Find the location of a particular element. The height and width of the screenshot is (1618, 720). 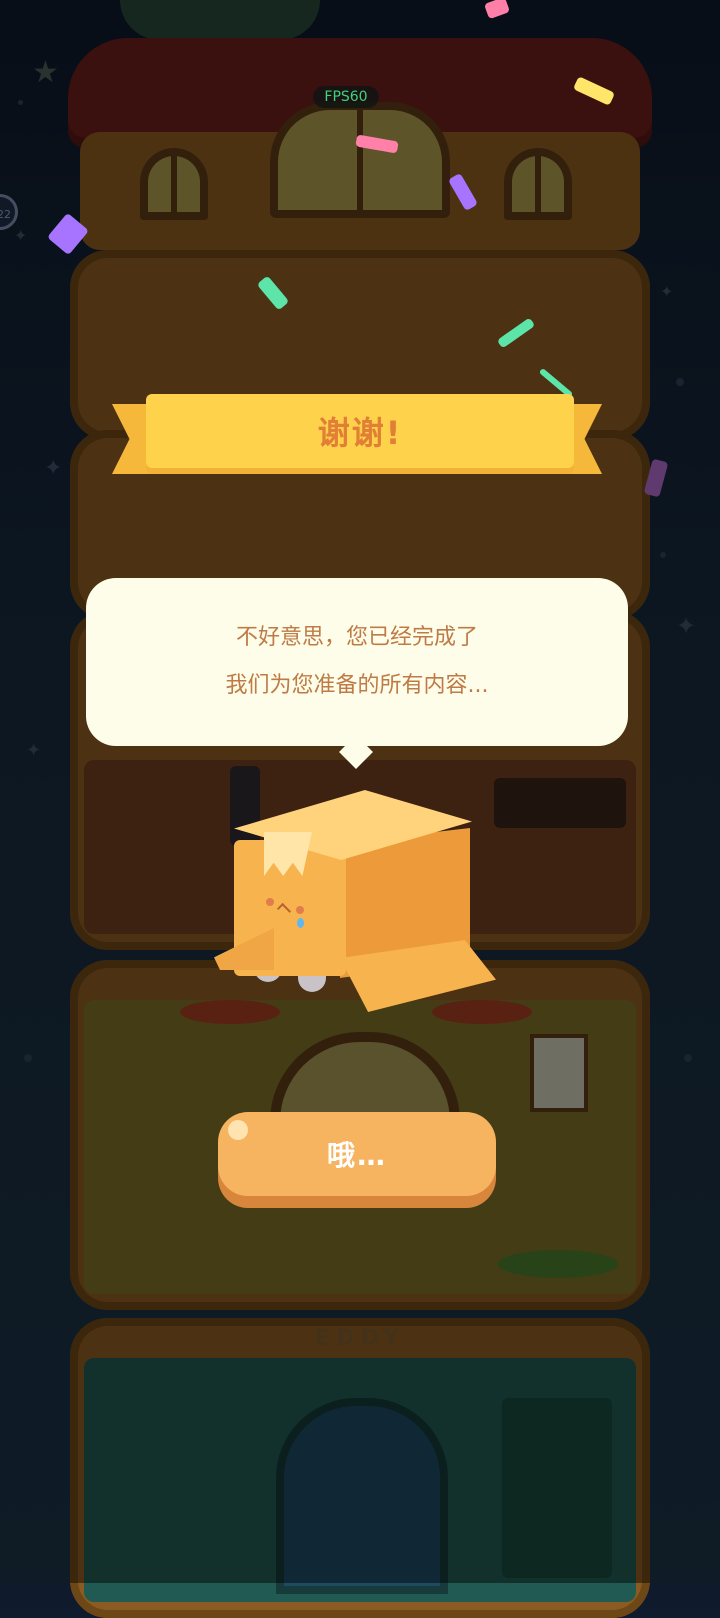

button-shine is located at coordinates (238, 1130).